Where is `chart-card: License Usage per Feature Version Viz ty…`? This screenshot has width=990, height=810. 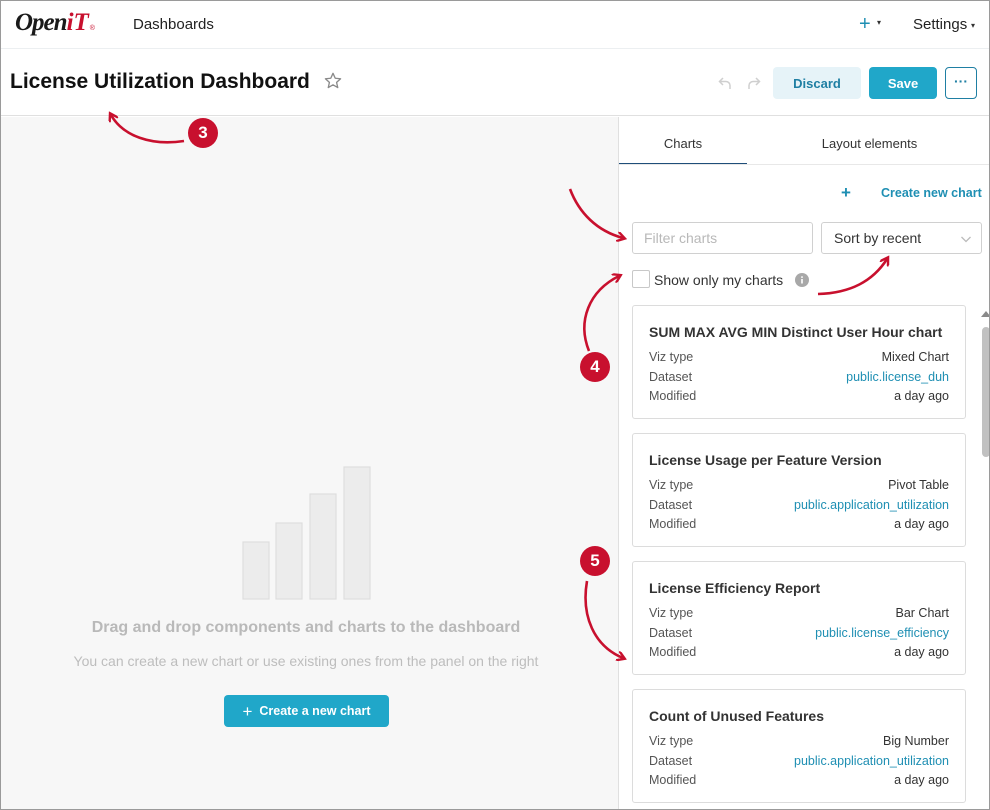
chart-card: License Usage per Feature Version Viz ty… is located at coordinates (799, 490).